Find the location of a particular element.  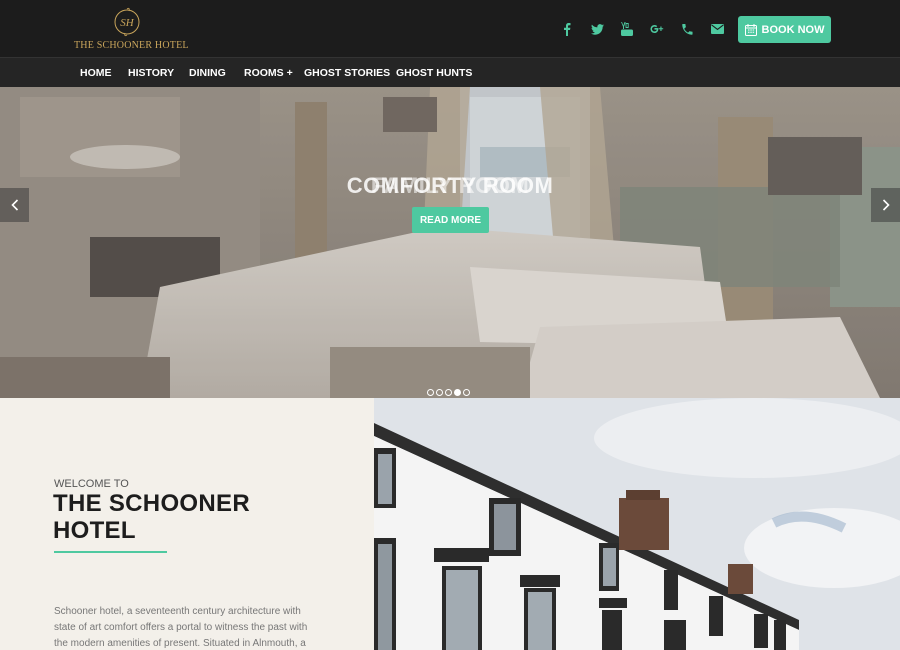

nav-rooms: ROOMS + is located at coordinates (268, 73).